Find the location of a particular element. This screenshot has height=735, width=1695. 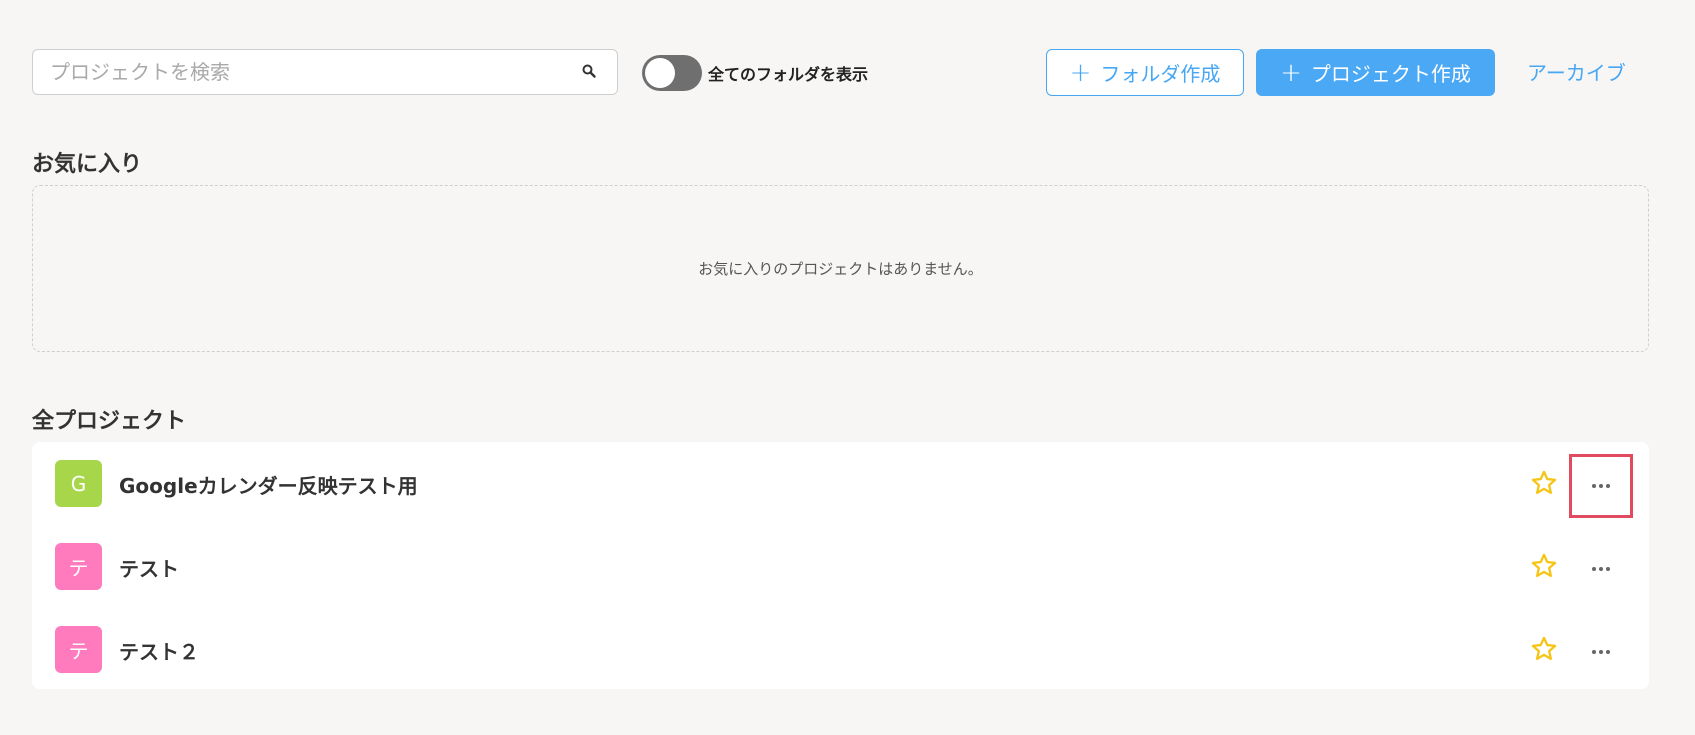

project-row: テ テスト is located at coordinates (840, 566).